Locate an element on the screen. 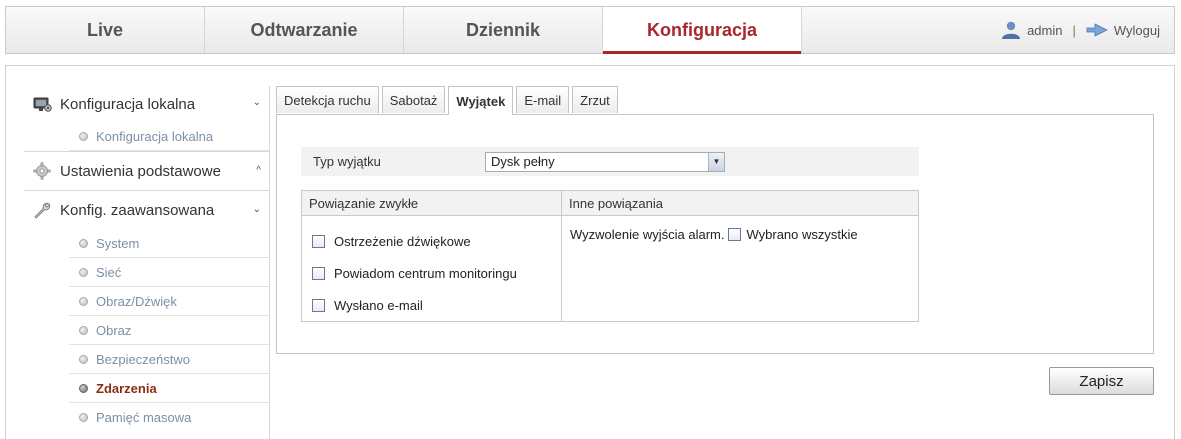  chevron-down-icon: ▼ is located at coordinates (716, 161).